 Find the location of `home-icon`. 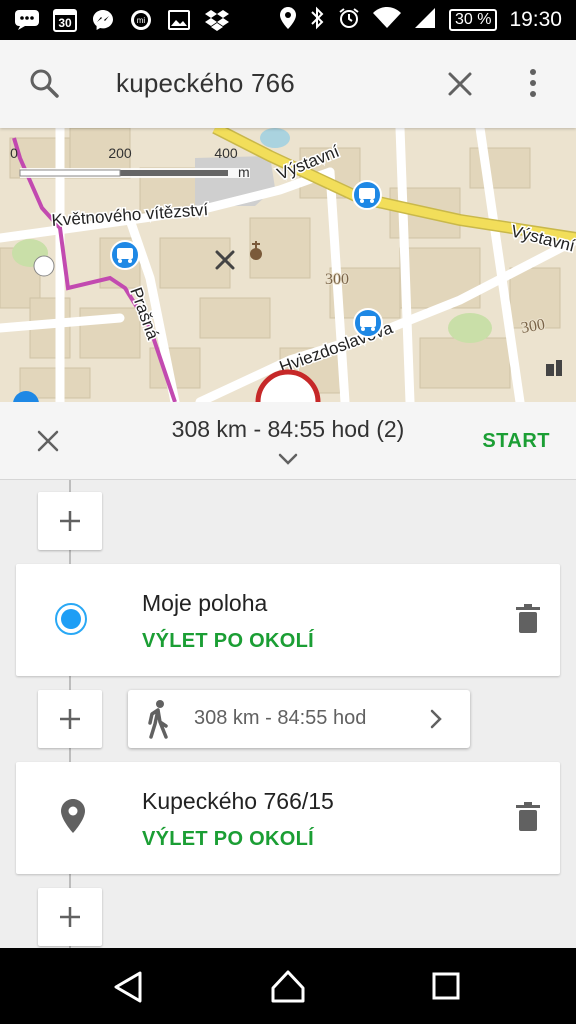

home-icon is located at coordinates (288, 988).